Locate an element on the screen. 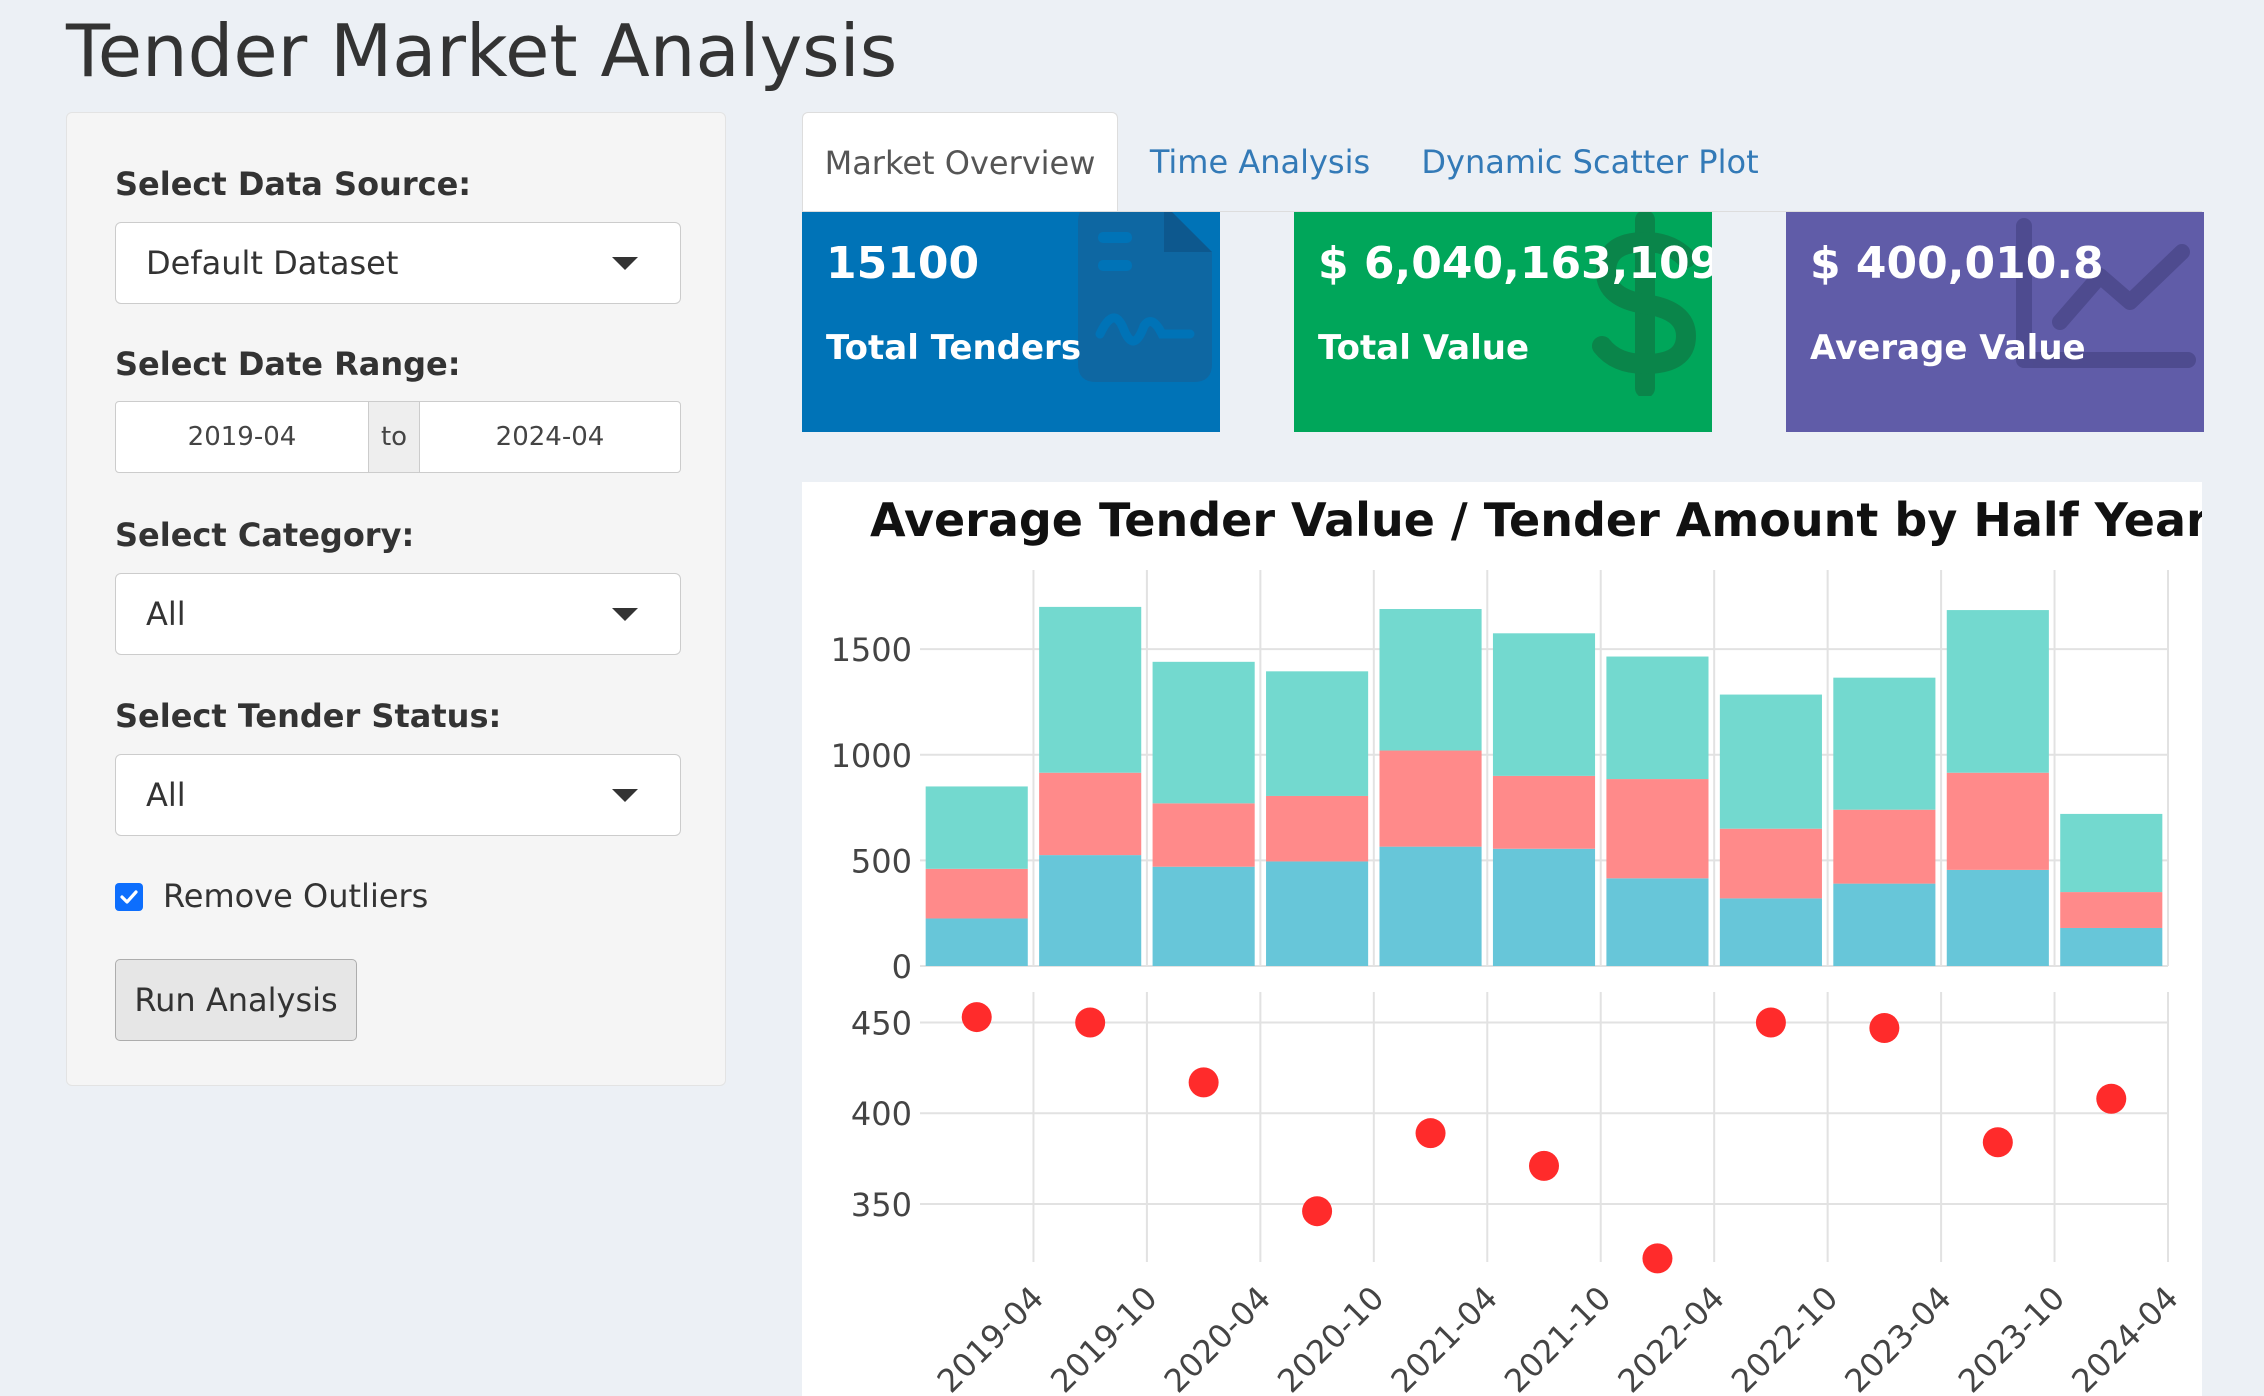 The height and width of the screenshot is (1396, 2264). x-tick-label: 2022-10 is located at coordinates (1784, 1337).